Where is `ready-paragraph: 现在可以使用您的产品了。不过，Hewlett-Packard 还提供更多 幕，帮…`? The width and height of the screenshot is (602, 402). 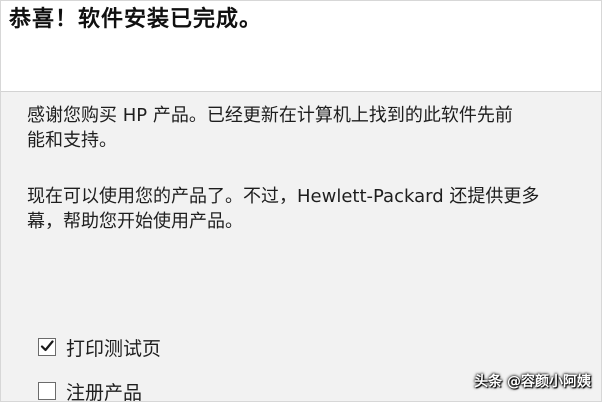 ready-paragraph: 现在可以使用您的产品了。不过，Hewlett-Packard 还提供更多 幕，帮… is located at coordinates (314, 209).